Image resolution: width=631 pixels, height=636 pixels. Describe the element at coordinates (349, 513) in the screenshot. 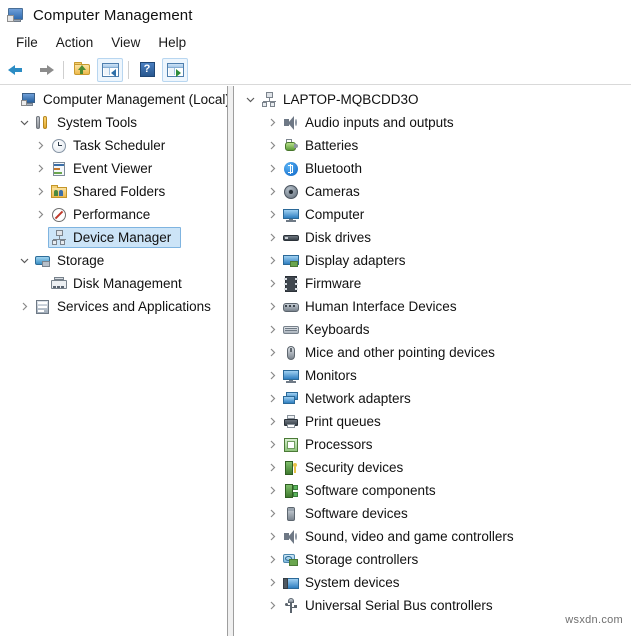

I see `tree-item-content: Software devices` at that location.